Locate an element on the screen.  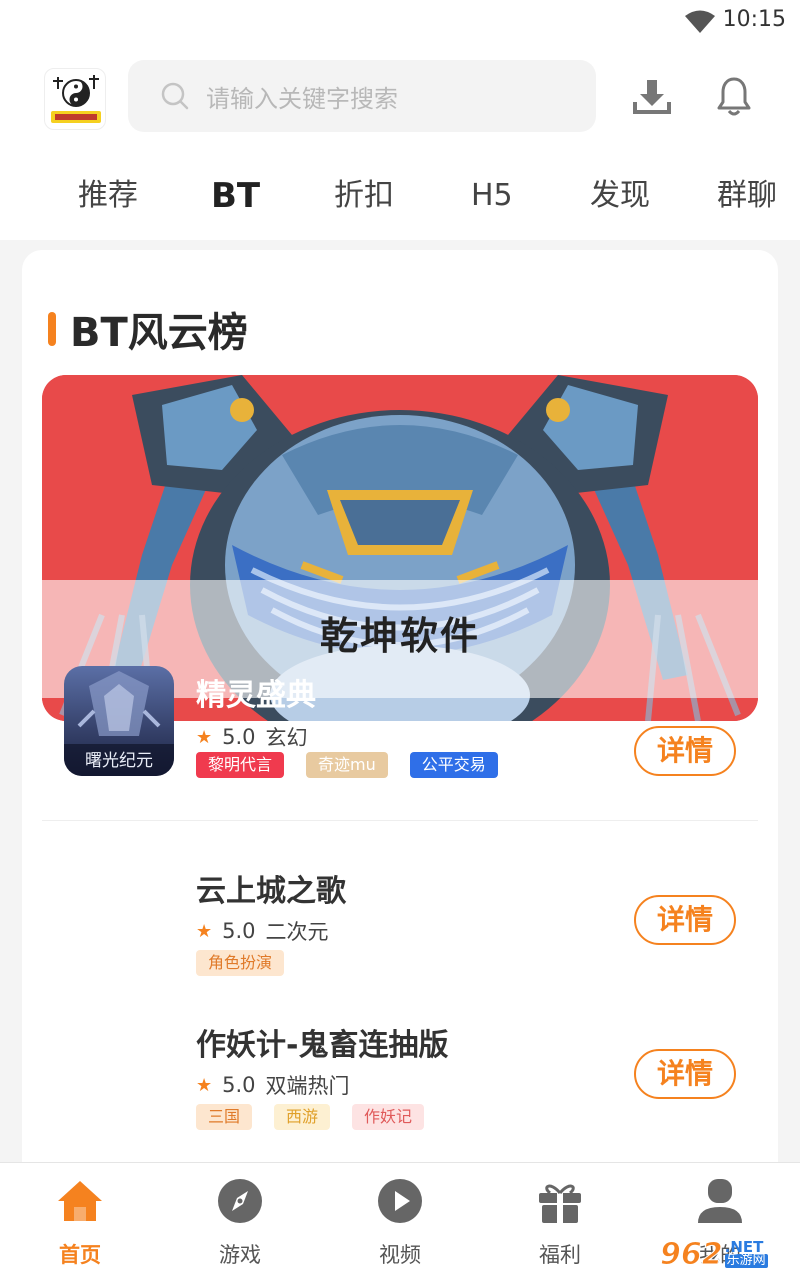
tab-recommend: 推荐 is located at coordinates (108, 196).